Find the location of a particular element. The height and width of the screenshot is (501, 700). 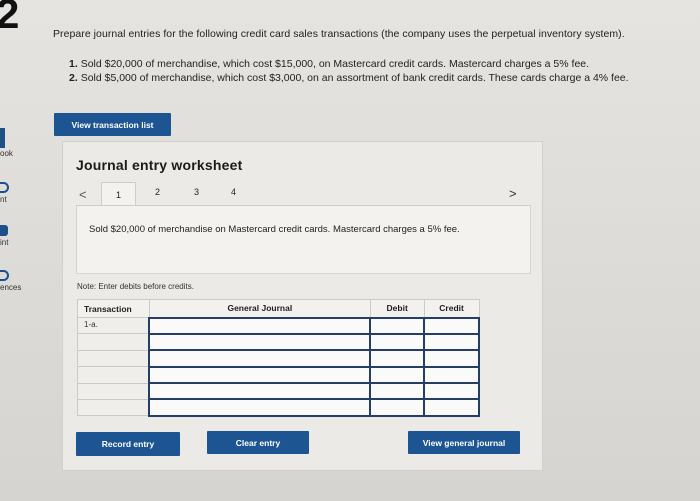

sidebar-item-label: ences is located at coordinates (11, 287).